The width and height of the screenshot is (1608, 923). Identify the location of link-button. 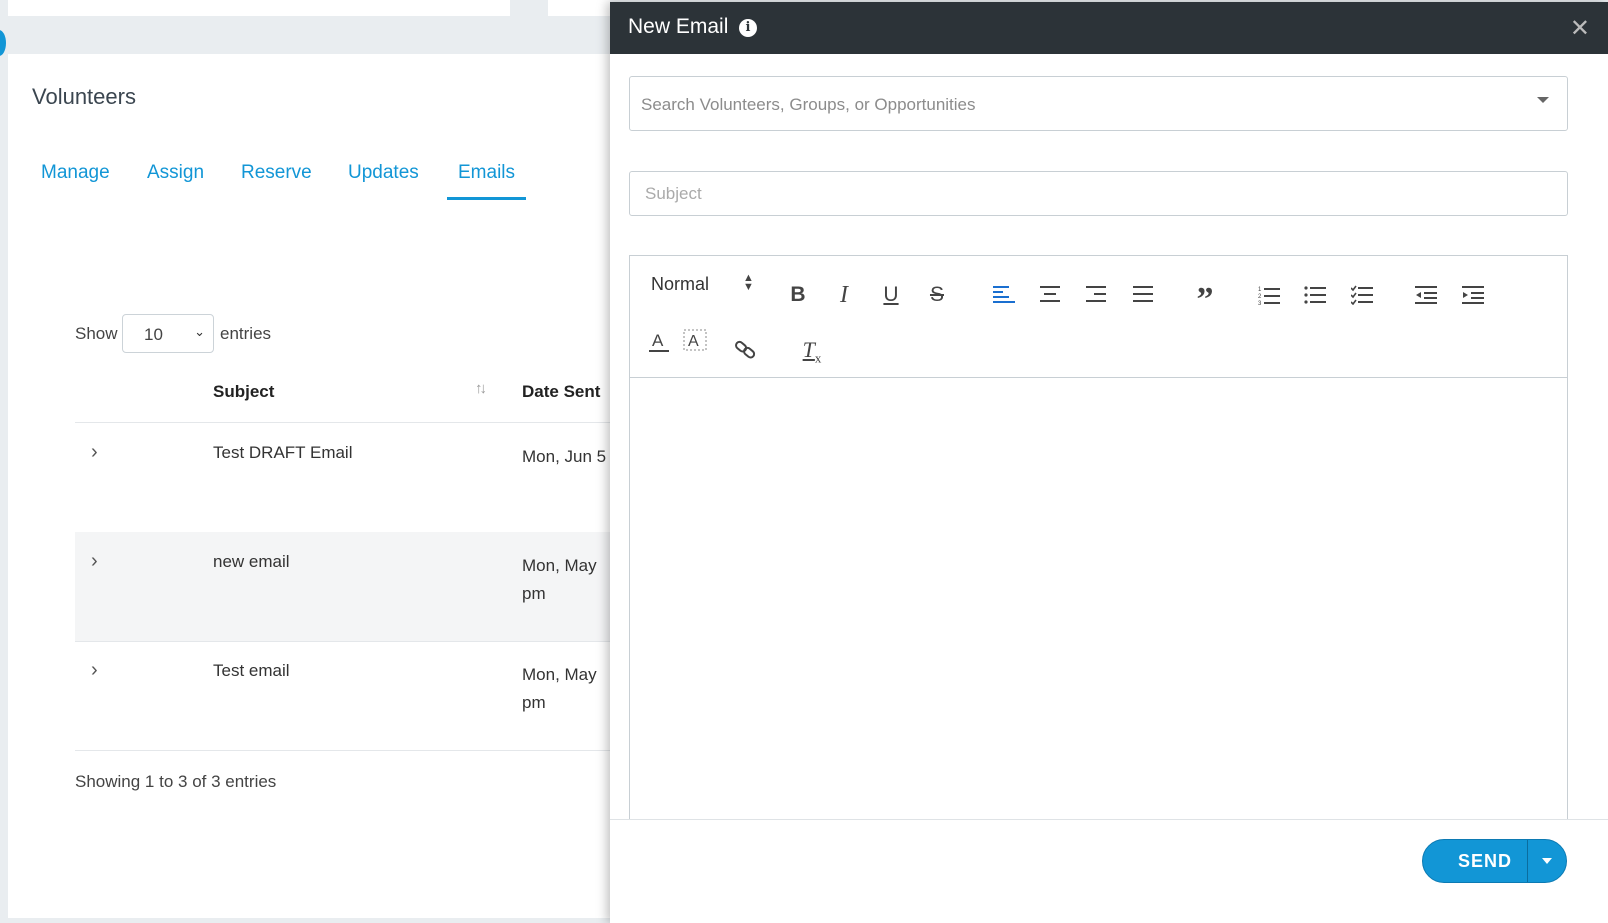
(746, 350).